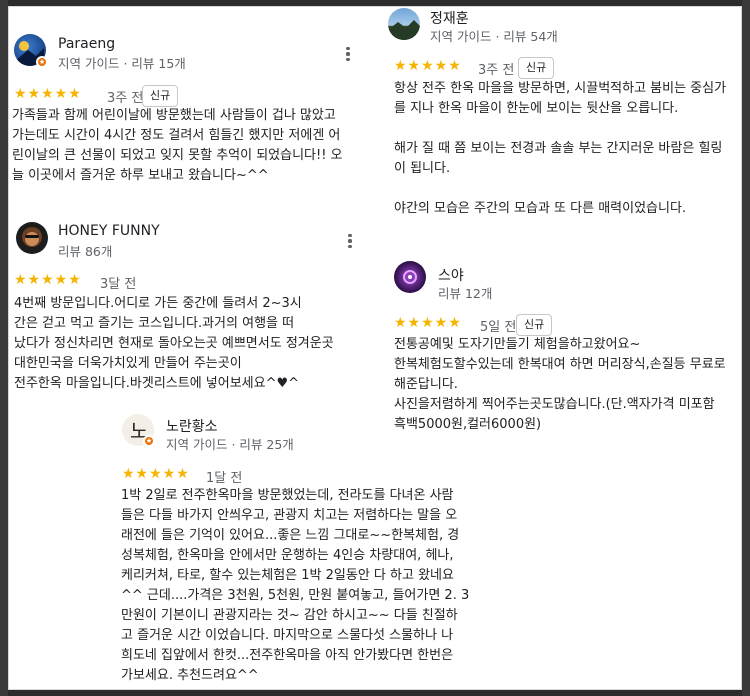 The width and height of the screenshot is (750, 696). I want to click on reviewer-meta: 지역 가이드 · 리뷰 25개, so click(230, 444).